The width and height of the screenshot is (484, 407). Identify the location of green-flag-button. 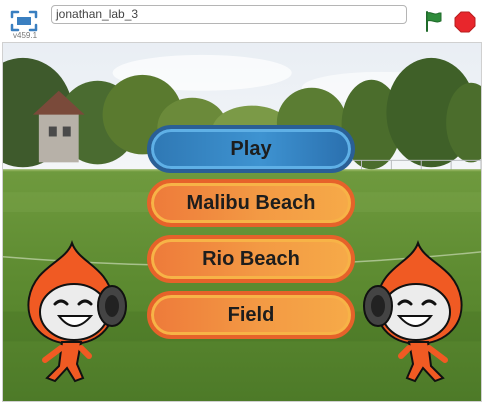
(434, 21).